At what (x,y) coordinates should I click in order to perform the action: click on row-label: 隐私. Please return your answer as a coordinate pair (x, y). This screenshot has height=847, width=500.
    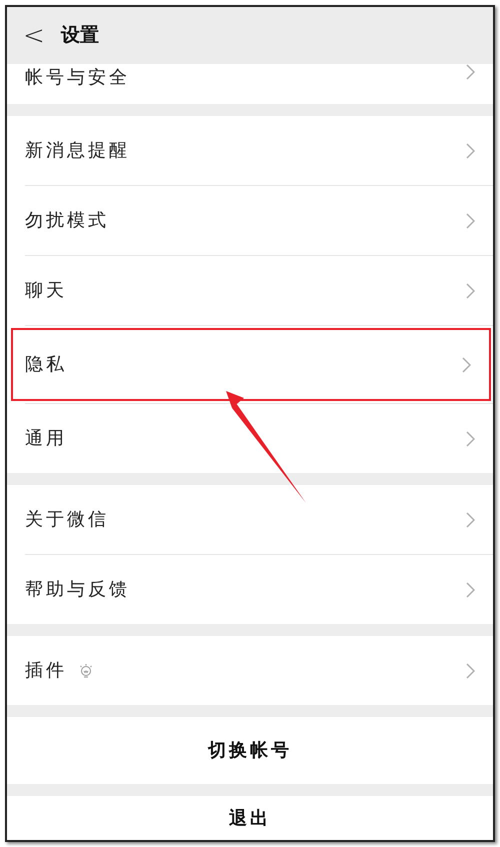
    Looking at the image, I should click on (46, 365).